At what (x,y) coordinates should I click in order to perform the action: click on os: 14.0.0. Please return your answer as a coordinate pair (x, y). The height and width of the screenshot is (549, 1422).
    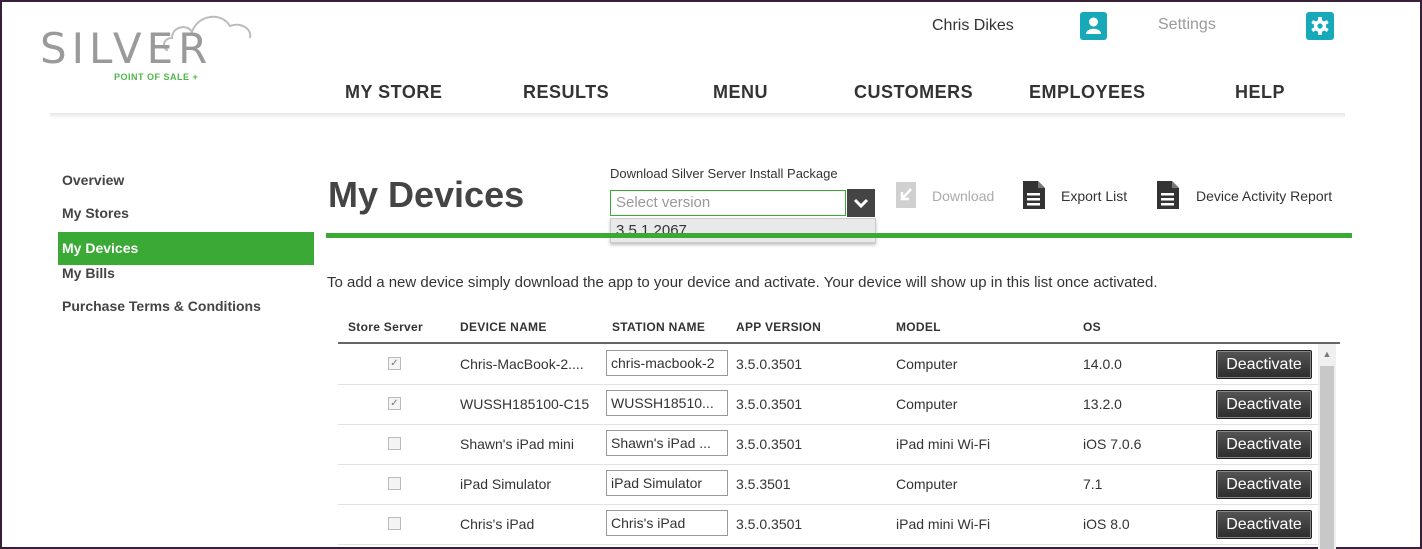
    Looking at the image, I should click on (1102, 364).